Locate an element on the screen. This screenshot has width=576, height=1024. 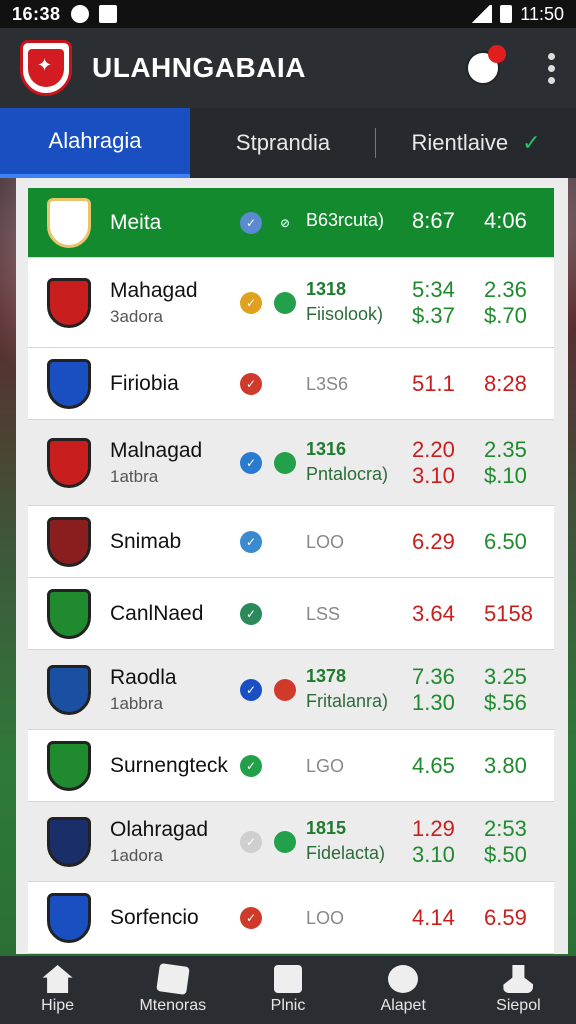
team-name: Raodla is located at coordinates (143, 677).